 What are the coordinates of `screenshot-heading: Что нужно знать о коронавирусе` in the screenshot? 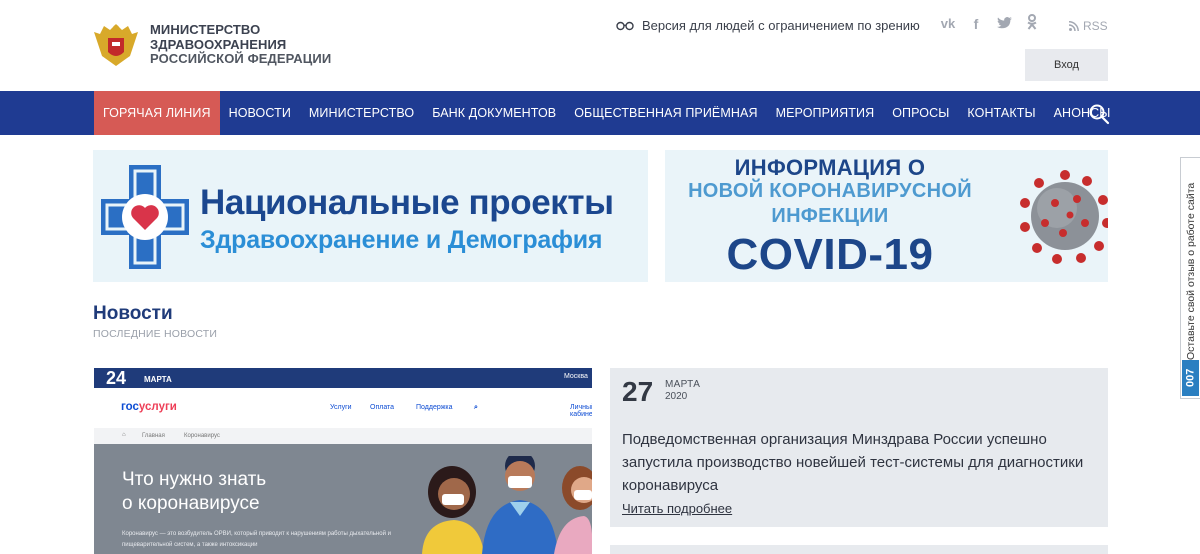 It's located at (194, 491).